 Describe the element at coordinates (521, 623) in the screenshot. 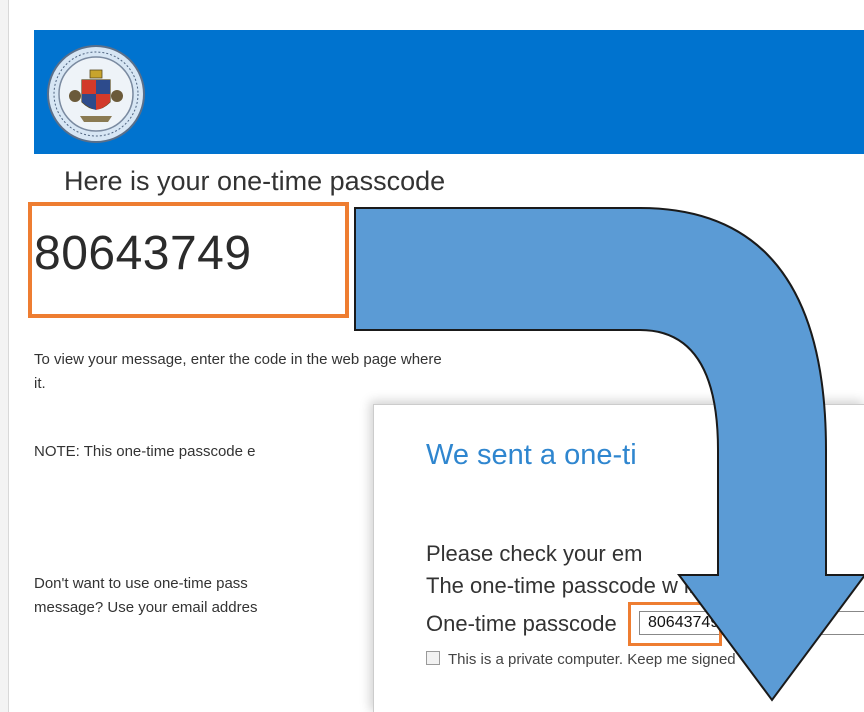

I see `otp-field-label: One-time passcode` at that location.